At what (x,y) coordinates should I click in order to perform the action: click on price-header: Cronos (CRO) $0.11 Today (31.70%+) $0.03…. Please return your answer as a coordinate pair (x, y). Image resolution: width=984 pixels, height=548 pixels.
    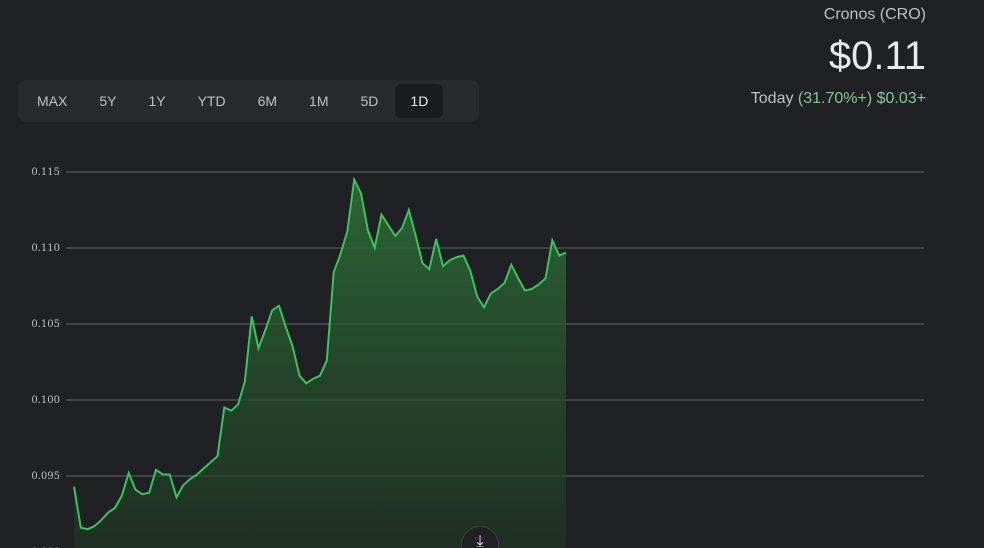
    Looking at the image, I should click on (838, 54).